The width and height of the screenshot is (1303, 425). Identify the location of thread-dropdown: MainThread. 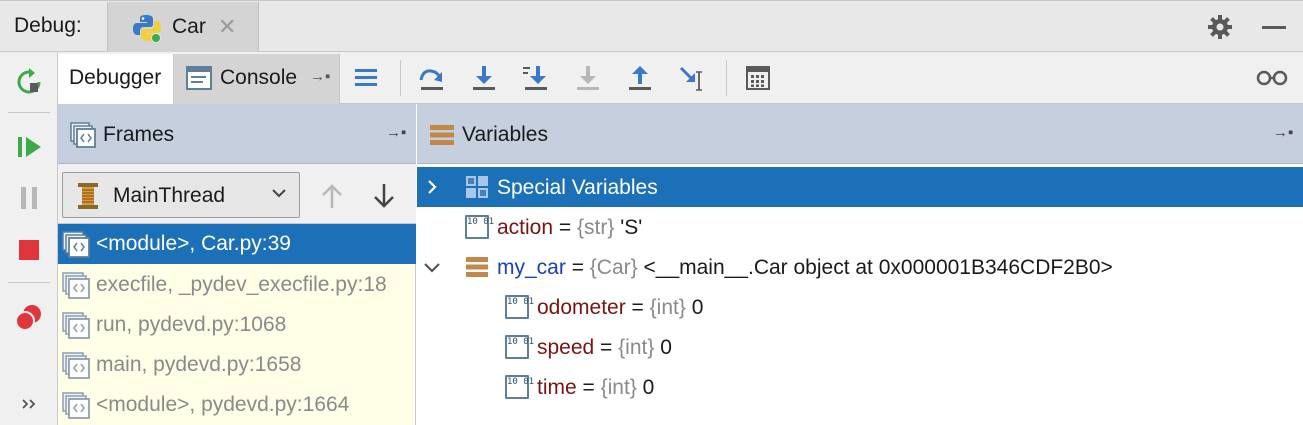
(181, 195).